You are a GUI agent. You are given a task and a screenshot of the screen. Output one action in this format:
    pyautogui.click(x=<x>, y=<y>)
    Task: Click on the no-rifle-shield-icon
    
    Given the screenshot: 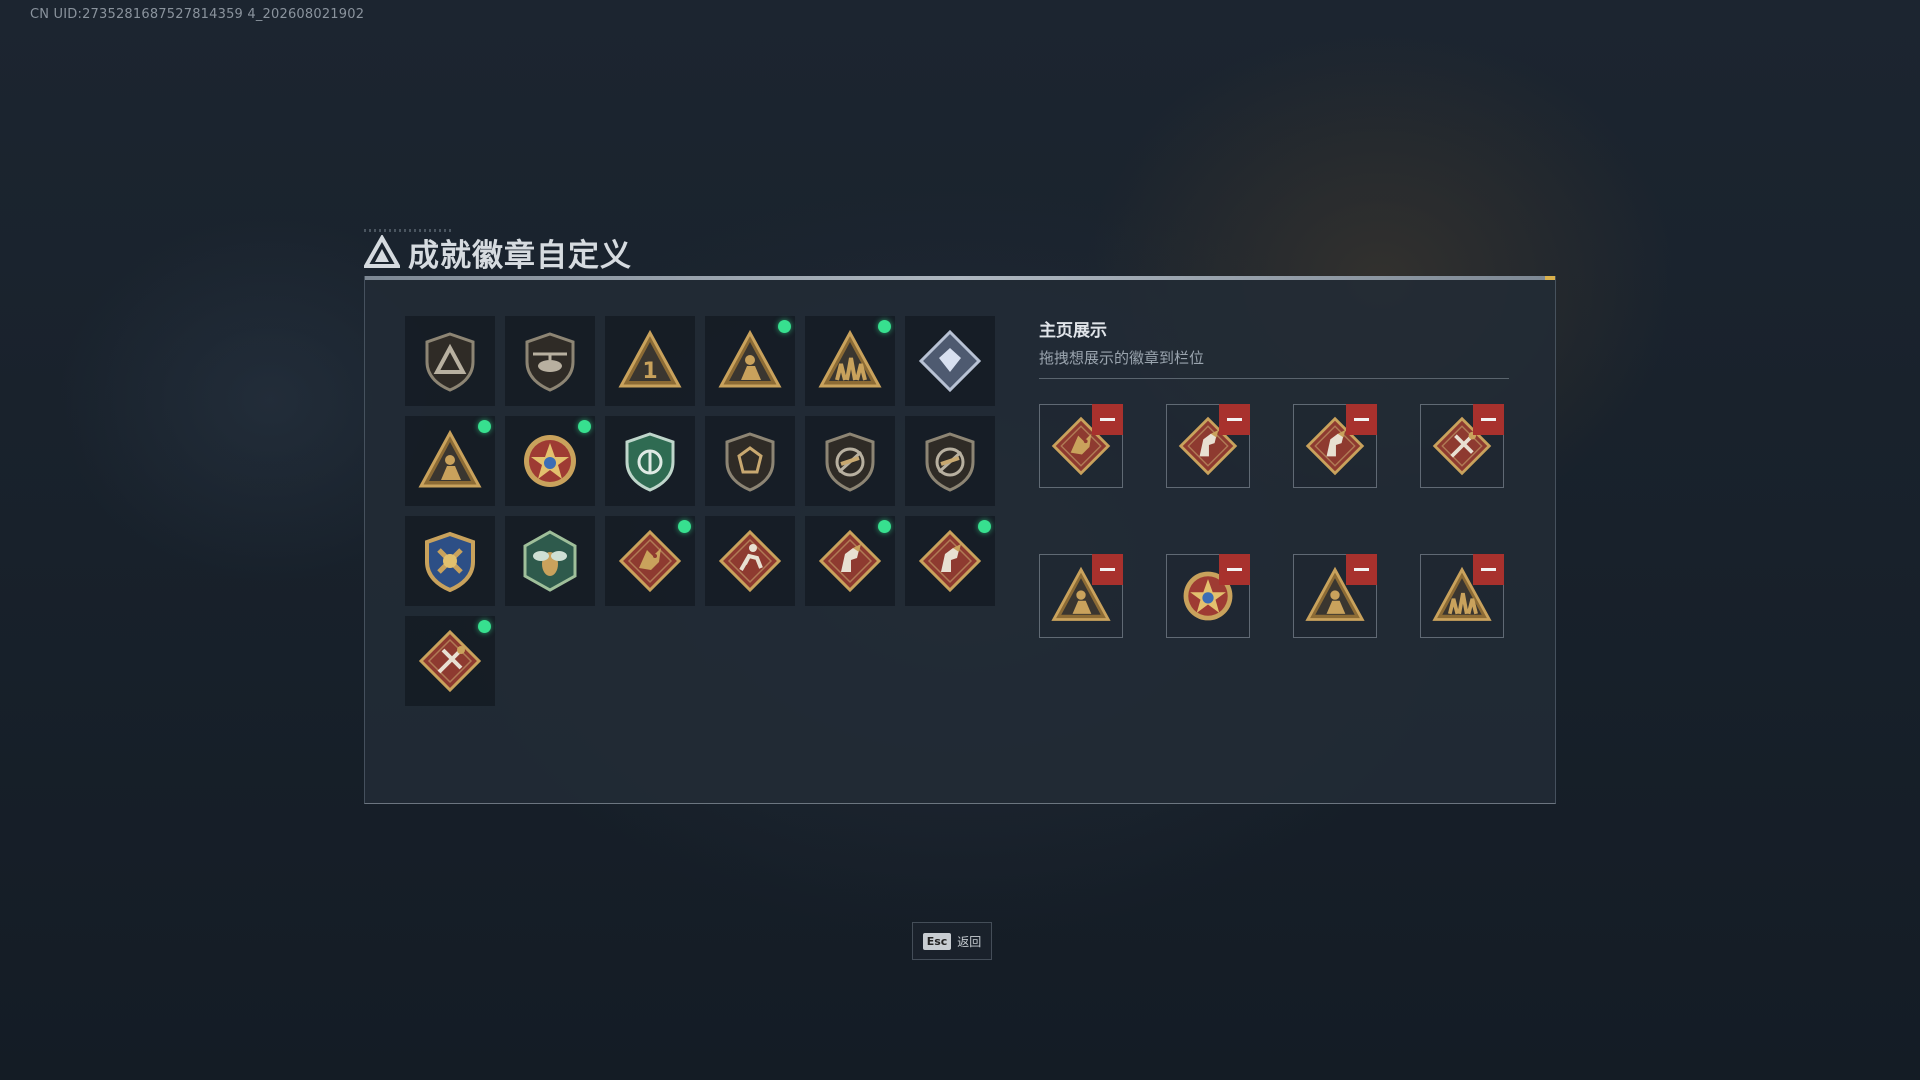 What is the action you would take?
    pyautogui.click(x=850, y=462)
    